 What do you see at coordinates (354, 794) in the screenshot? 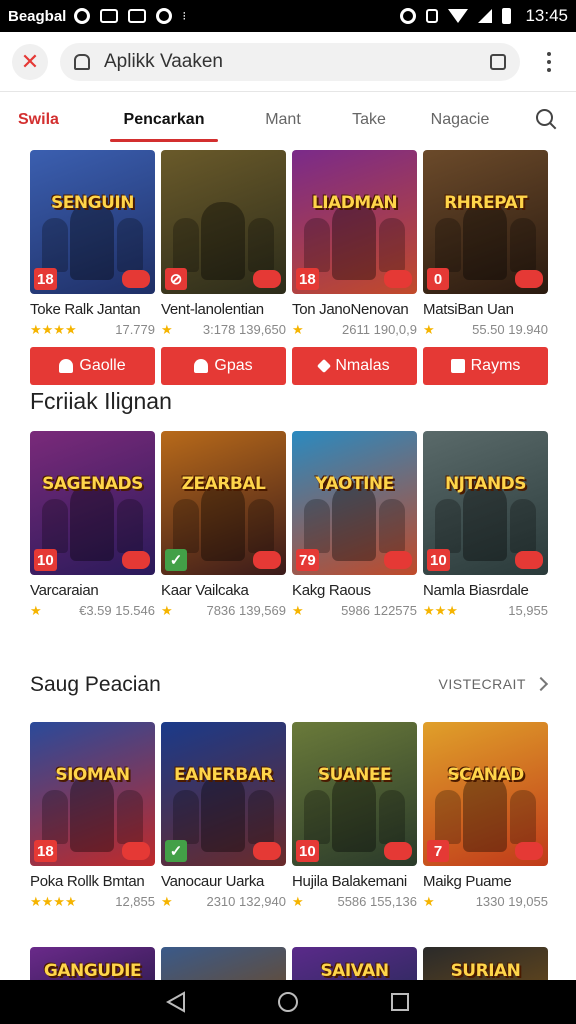
I see `game-cover-image: SUANEE 10` at bounding box center [354, 794].